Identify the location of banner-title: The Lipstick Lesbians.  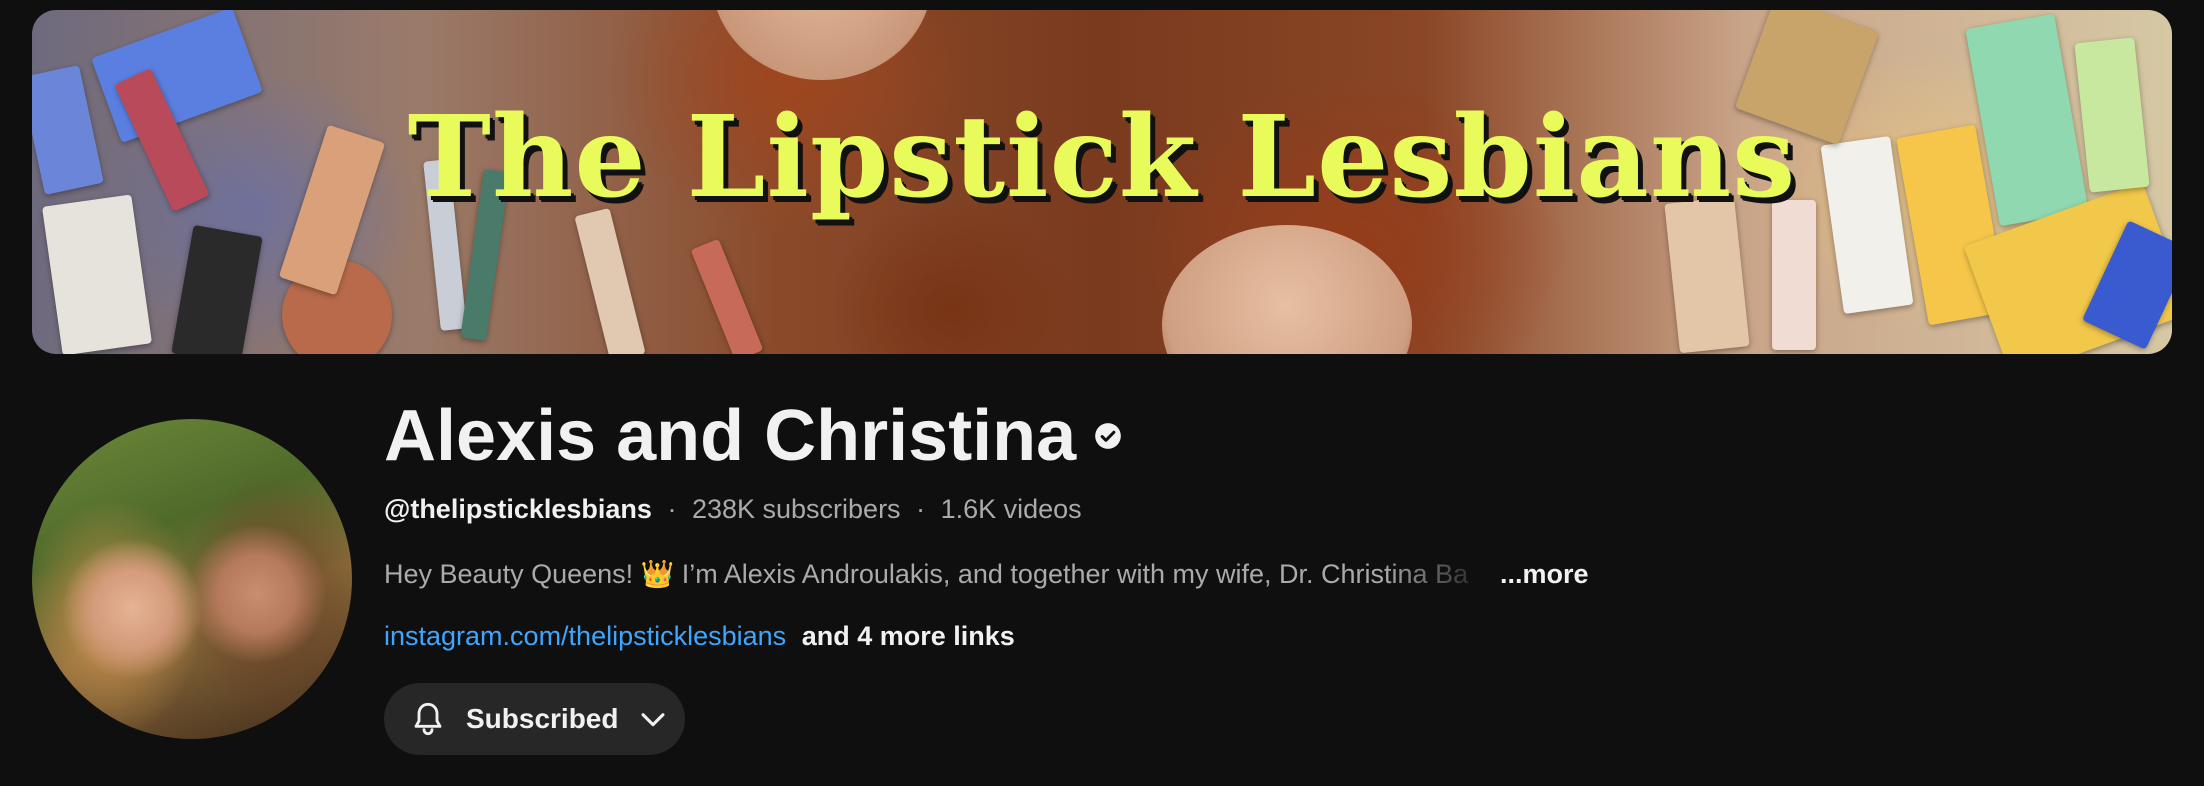
(1102, 157).